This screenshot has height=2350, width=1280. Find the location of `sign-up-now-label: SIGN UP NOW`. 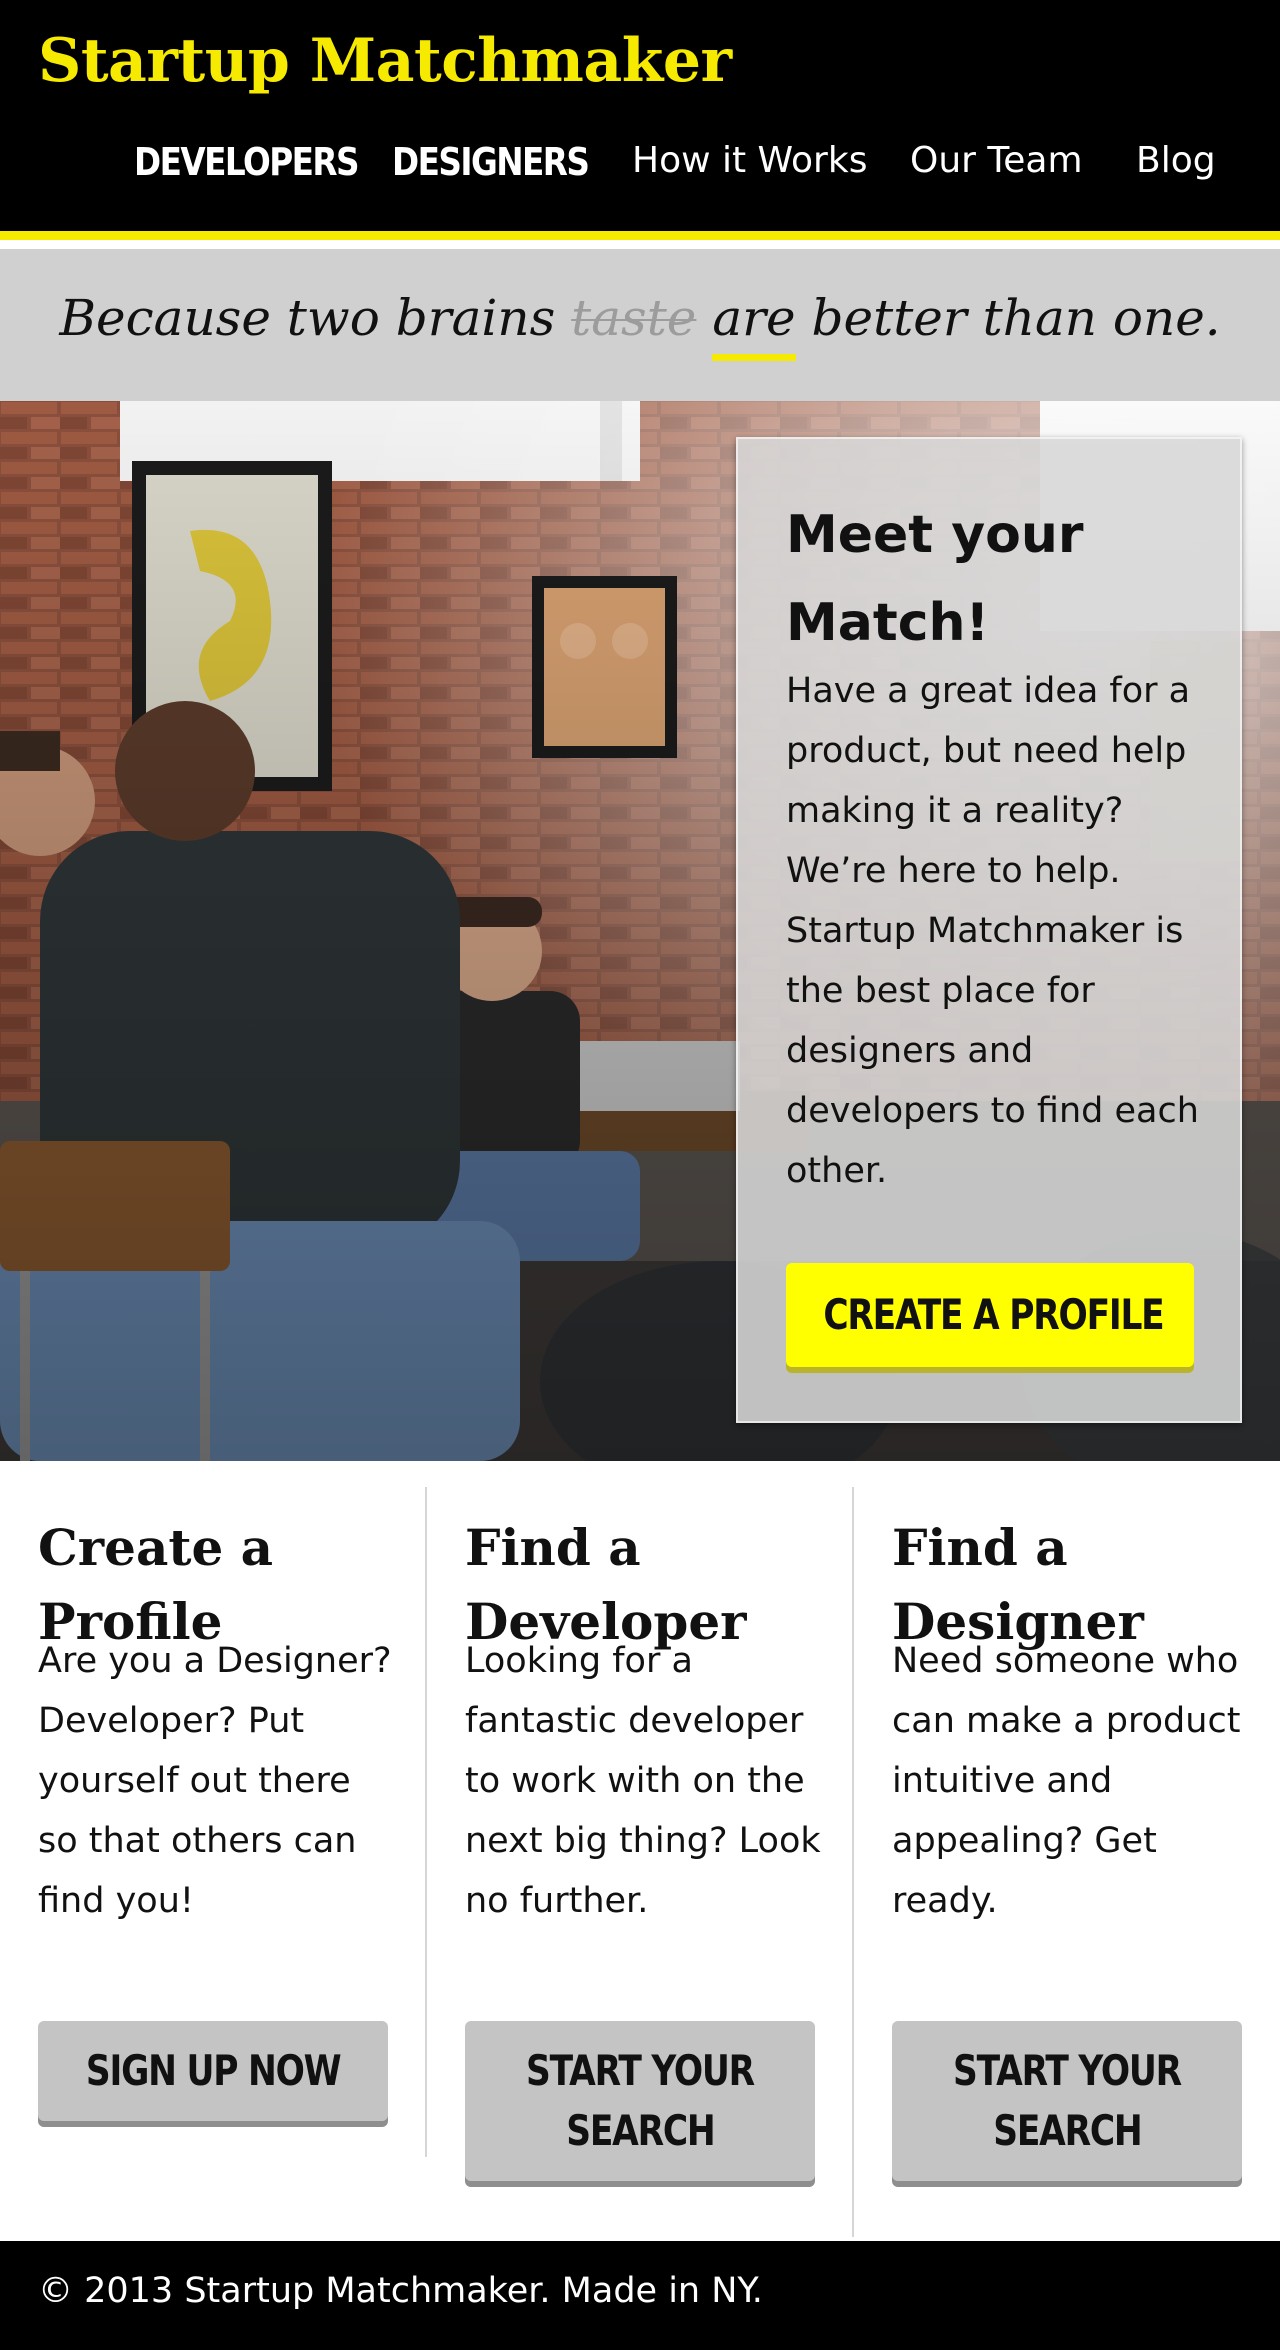

sign-up-now-label: SIGN UP NOW is located at coordinates (213, 2070).